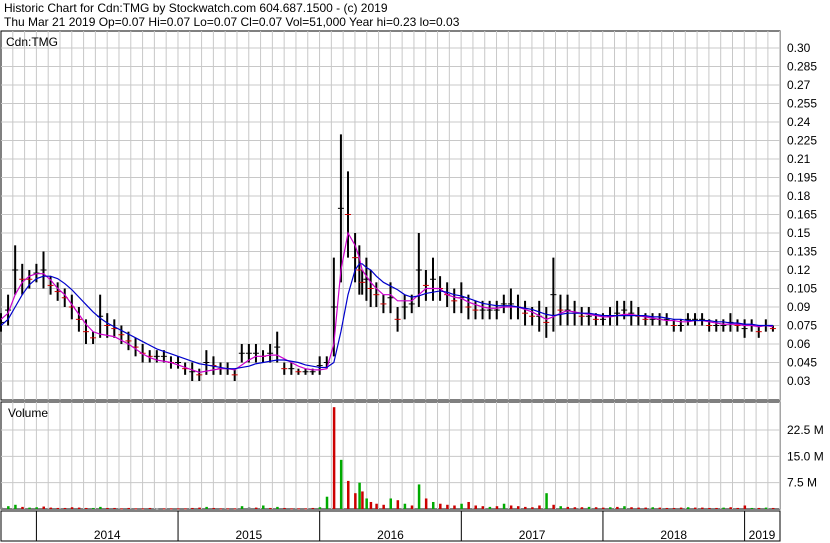  Describe the element at coordinates (802, 178) in the screenshot. I see `price-tick-label: 0.195` at that location.